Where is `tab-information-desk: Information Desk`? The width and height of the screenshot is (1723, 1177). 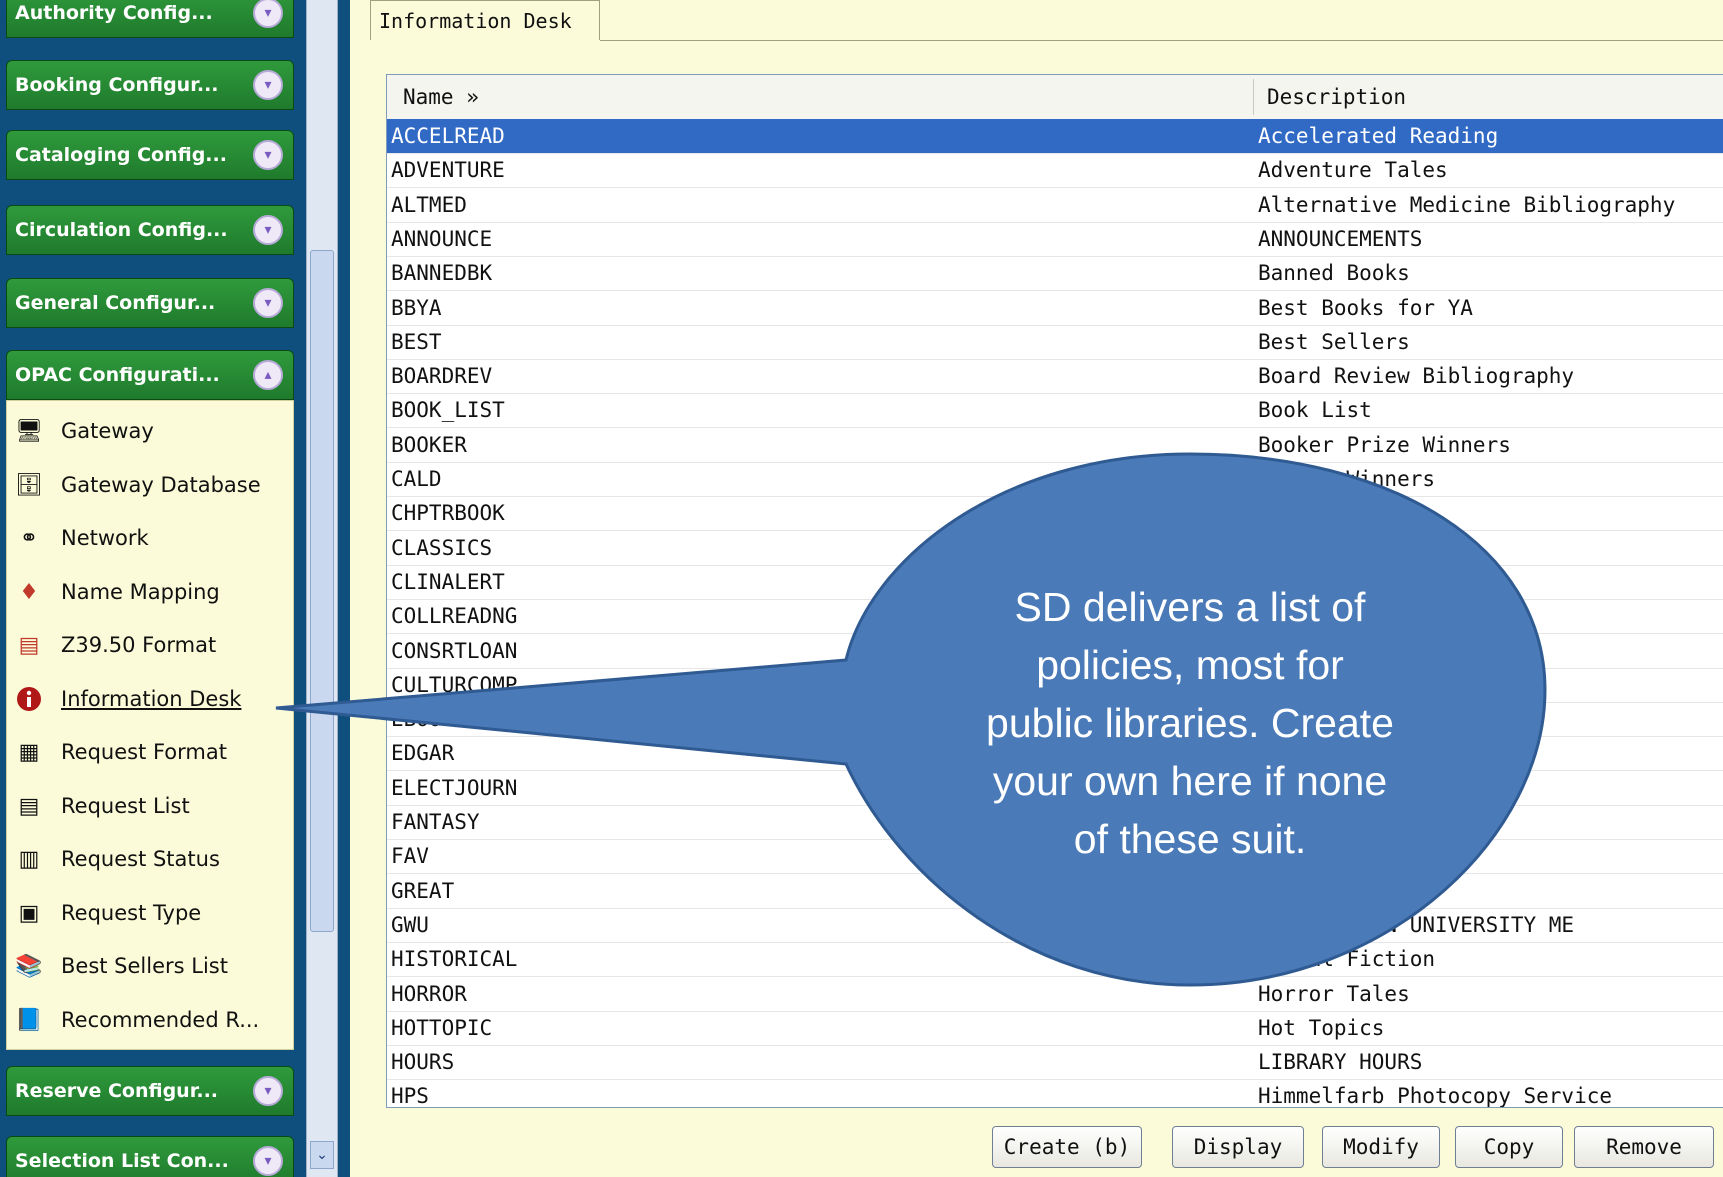 tab-information-desk: Information Desk is located at coordinates (485, 20).